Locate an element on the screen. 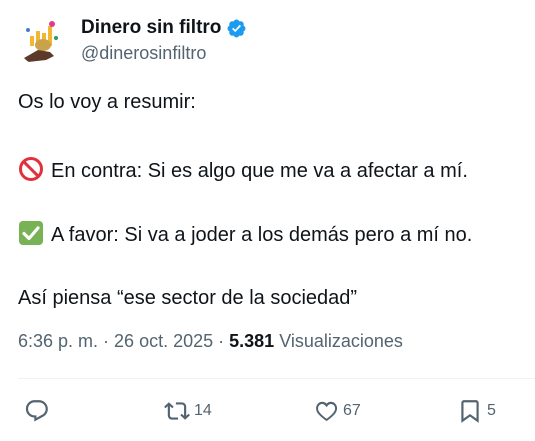  tweet-line: Así piensa “ese sector de la sociedad” is located at coordinates (188, 298).